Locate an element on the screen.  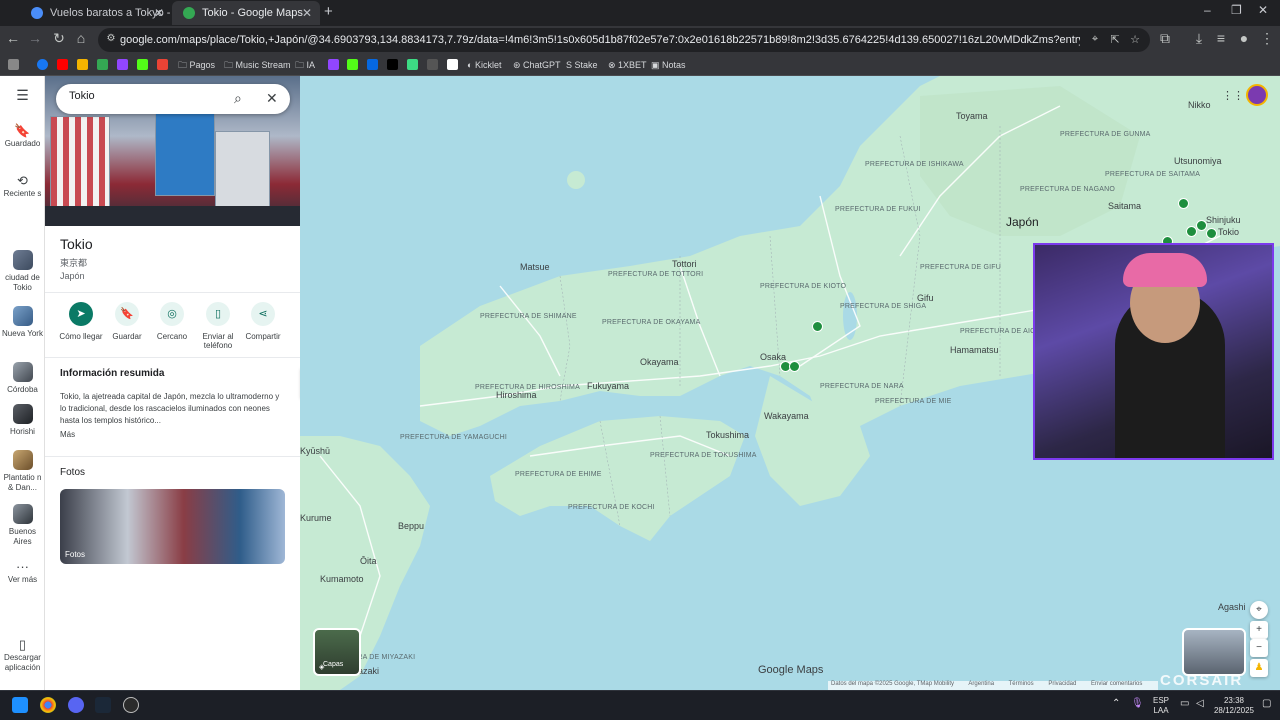
apps-icon is located at coordinates (13, 64).